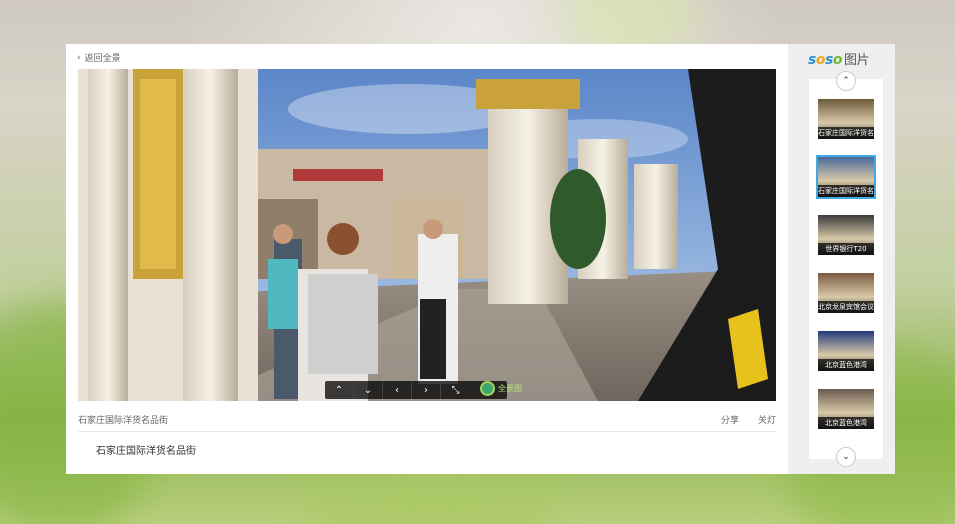  I want to click on soso-images-logo: s o s o 图片, so click(838, 58).